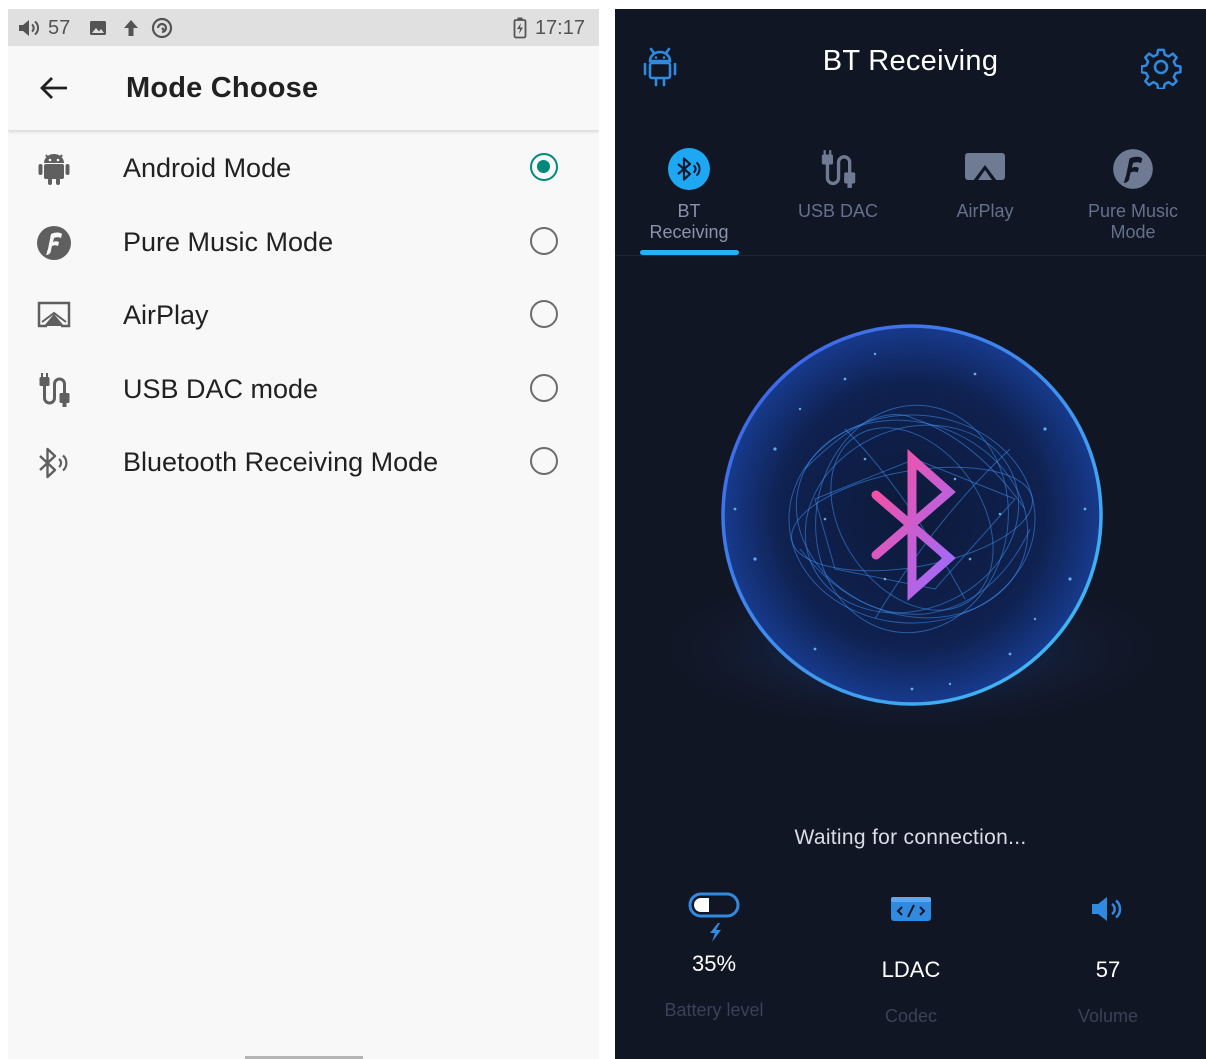 This screenshot has width=1206, height=1059. Describe the element at coordinates (228, 241) in the screenshot. I see `mode-label: Pure Music Mode` at that location.